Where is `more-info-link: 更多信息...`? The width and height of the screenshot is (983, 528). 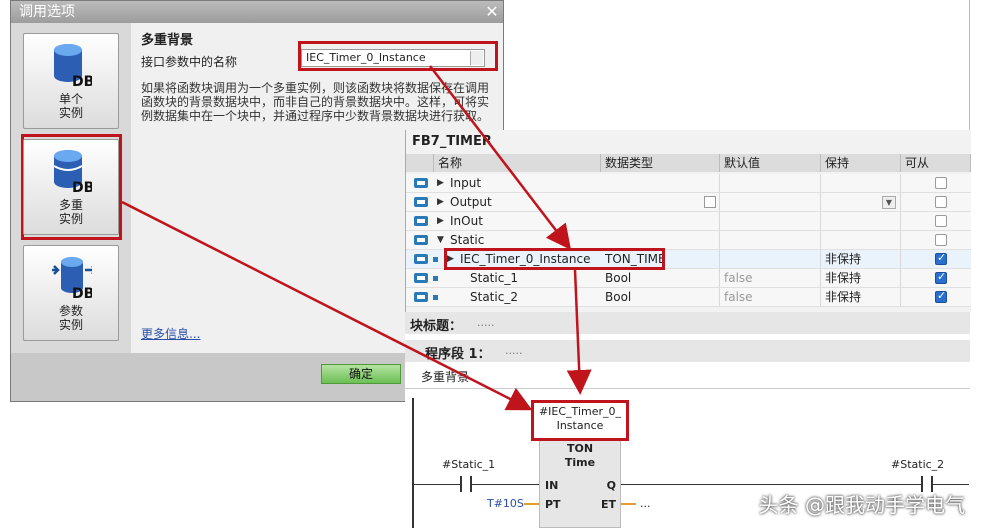 more-info-link: 更多信息... is located at coordinates (170, 333).